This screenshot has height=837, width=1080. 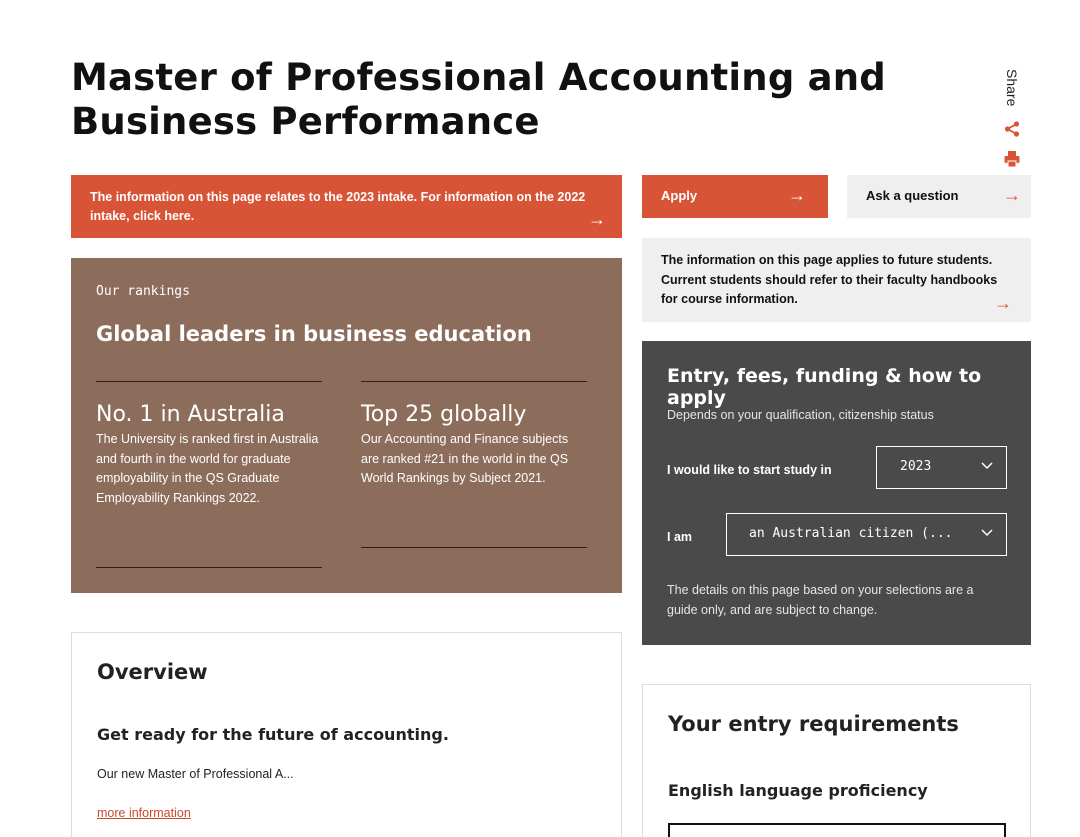 I want to click on ask-question-button: Ask a question →, so click(x=939, y=196).